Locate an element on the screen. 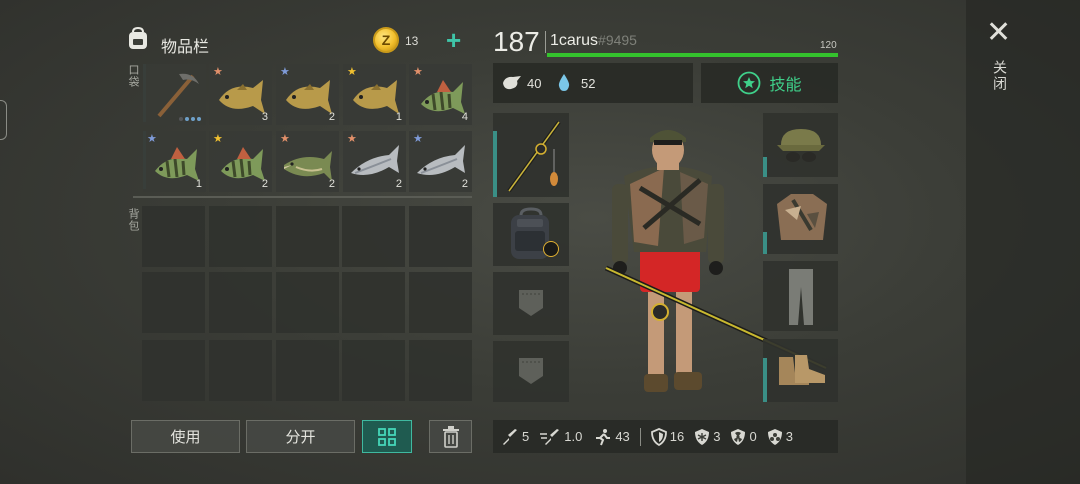  radiation-stat: 0 is located at coordinates (743, 437).